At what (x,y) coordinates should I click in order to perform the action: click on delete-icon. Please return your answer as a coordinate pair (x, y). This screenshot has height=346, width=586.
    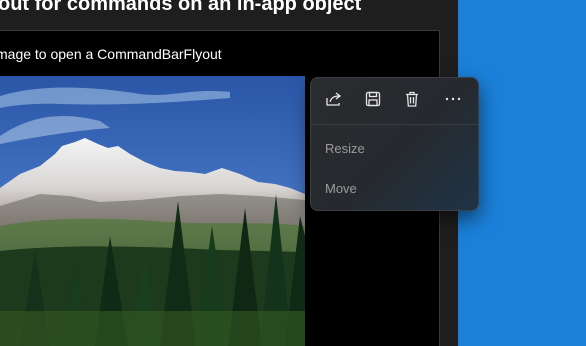
    Looking at the image, I should click on (412, 101).